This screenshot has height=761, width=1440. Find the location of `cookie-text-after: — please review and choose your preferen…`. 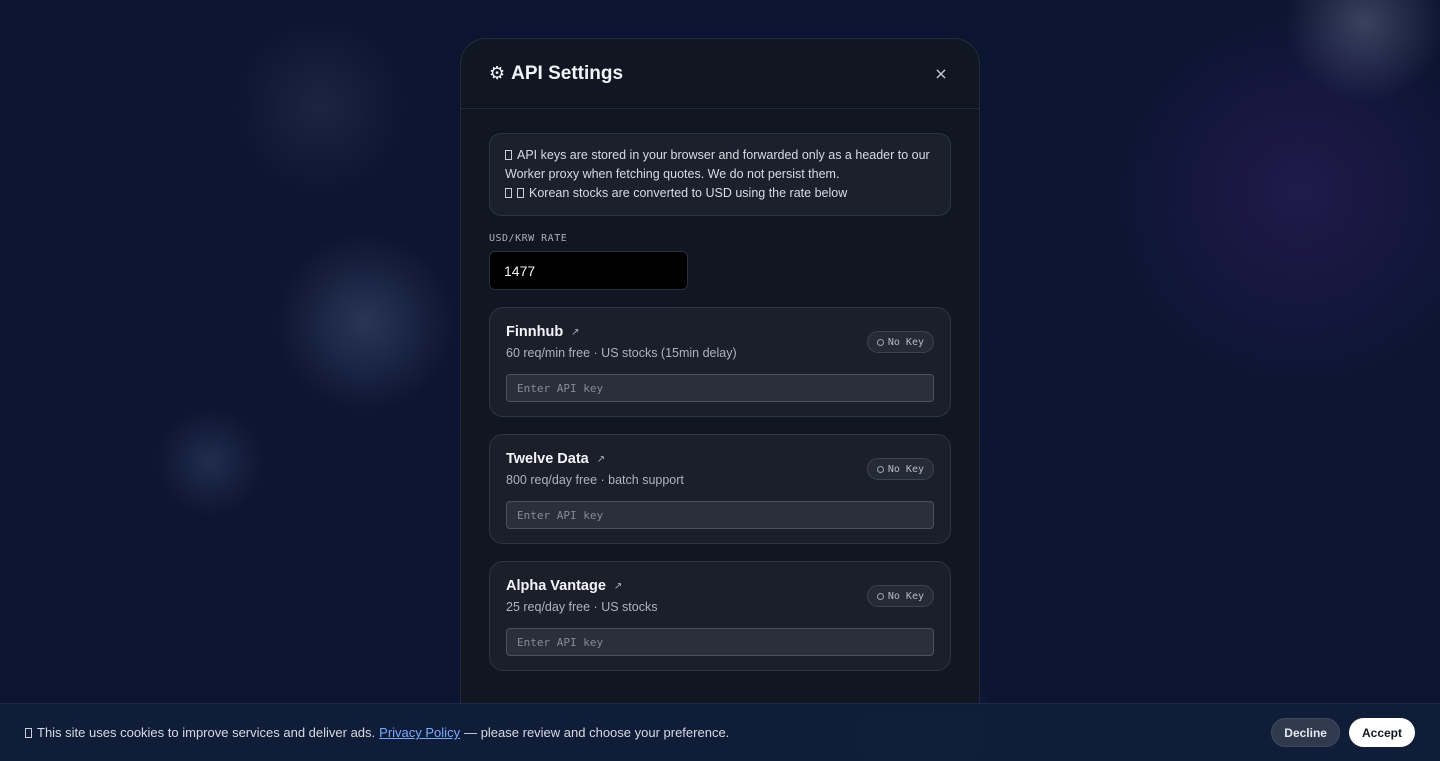

cookie-text-after: — please review and choose your preferen… is located at coordinates (597, 732).